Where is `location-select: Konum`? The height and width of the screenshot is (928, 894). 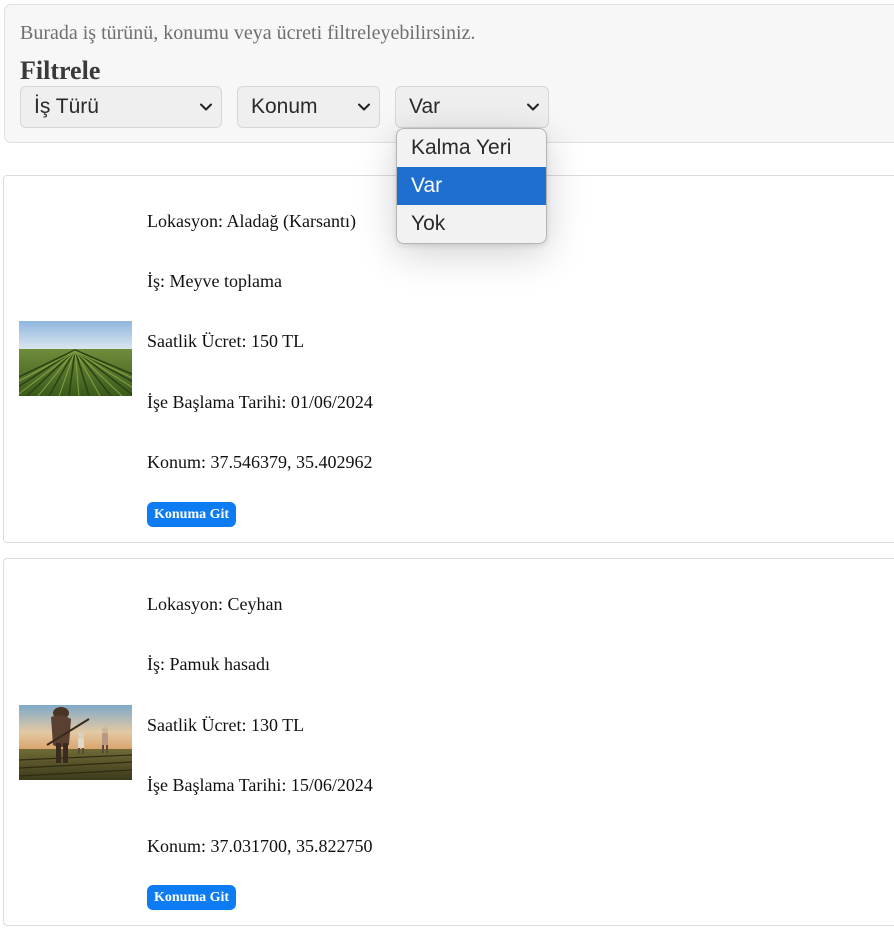
location-select: Konum is located at coordinates (308, 107).